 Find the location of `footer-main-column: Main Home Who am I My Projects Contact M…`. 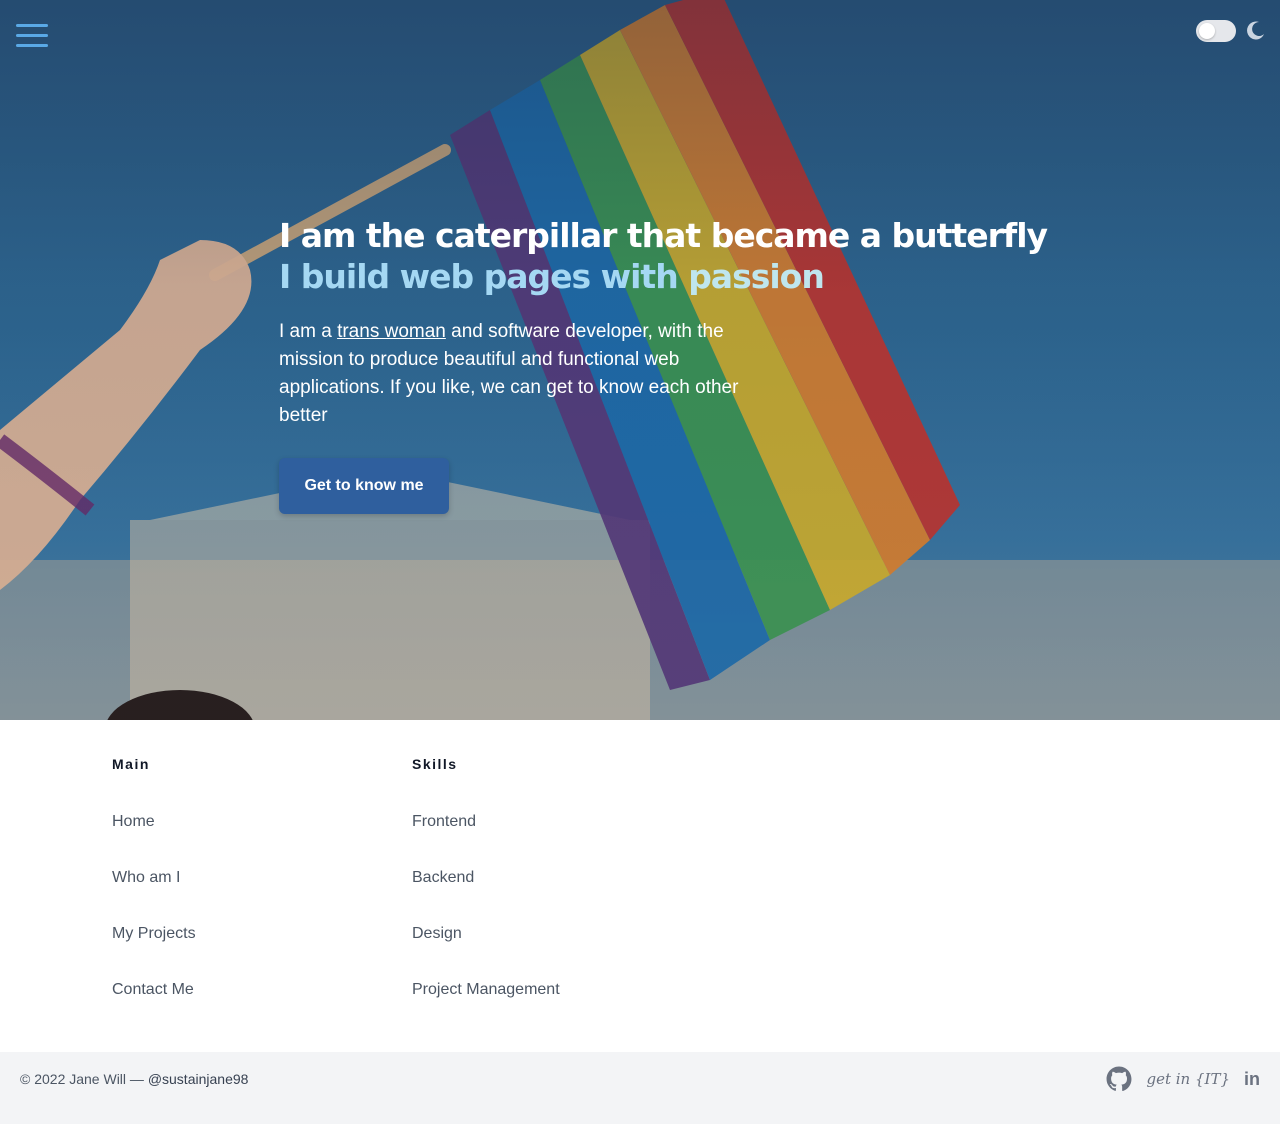

footer-main-column: Main Home Who am I My Projects Contact M… is located at coordinates (154, 896).